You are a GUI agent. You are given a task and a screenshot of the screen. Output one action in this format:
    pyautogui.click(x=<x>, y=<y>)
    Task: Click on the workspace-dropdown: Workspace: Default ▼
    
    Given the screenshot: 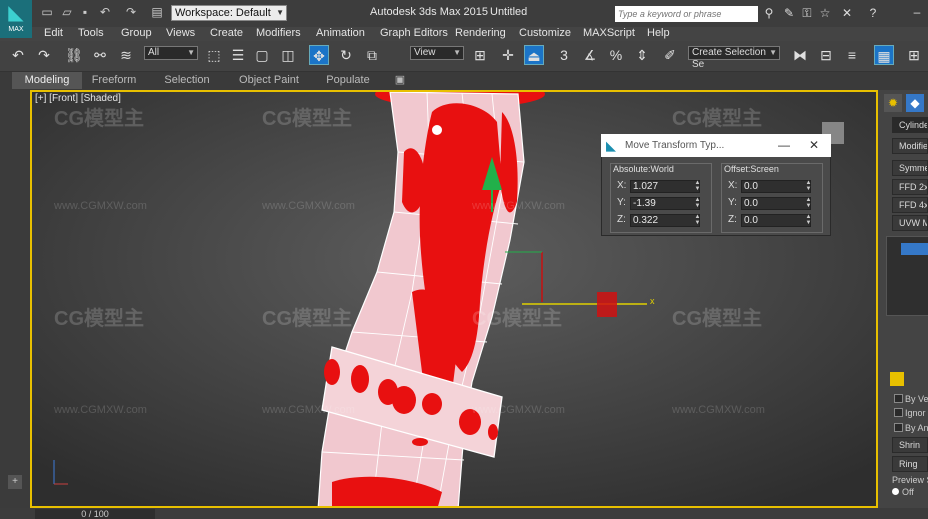 What is the action you would take?
    pyautogui.click(x=229, y=13)
    